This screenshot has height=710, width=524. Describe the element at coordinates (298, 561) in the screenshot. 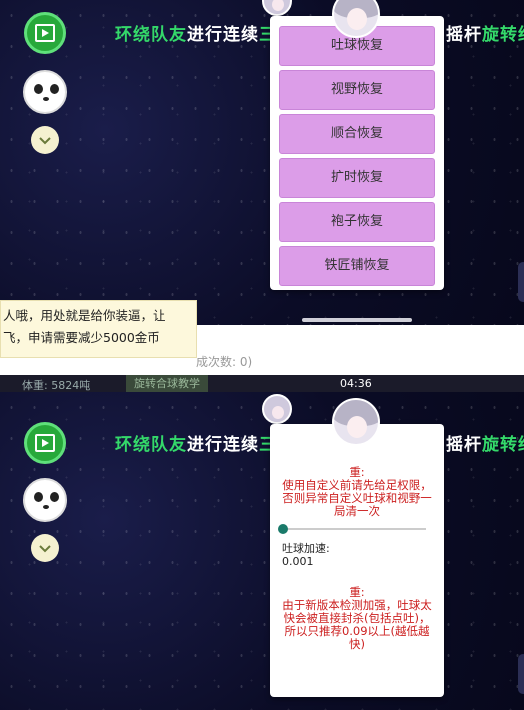

I see `spit-speed-value: 0.001` at that location.